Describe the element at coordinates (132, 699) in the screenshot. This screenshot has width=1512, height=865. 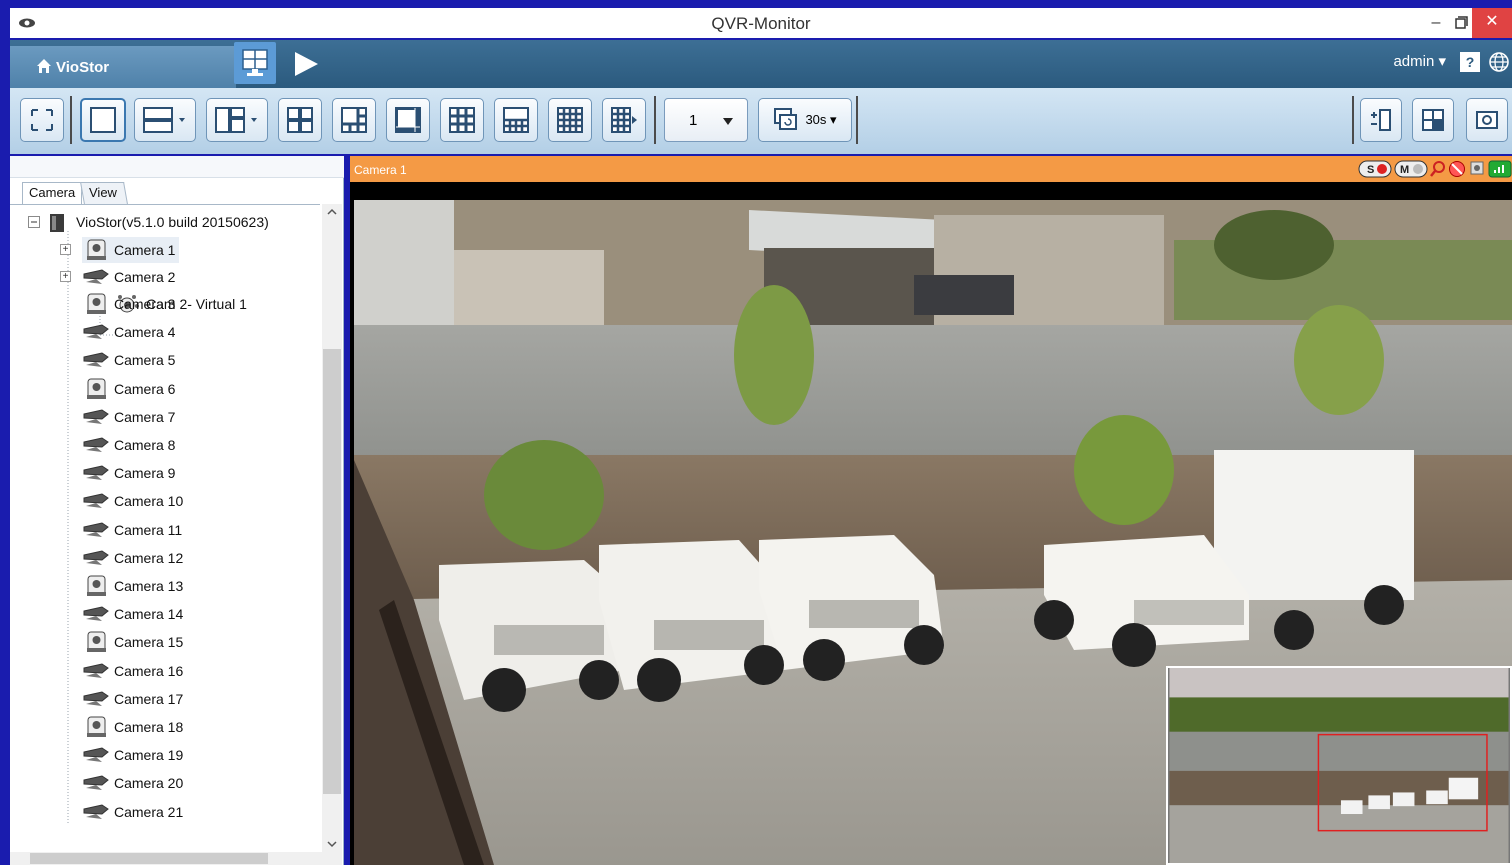
I see `tree-item-camera: Camera 17` at that location.